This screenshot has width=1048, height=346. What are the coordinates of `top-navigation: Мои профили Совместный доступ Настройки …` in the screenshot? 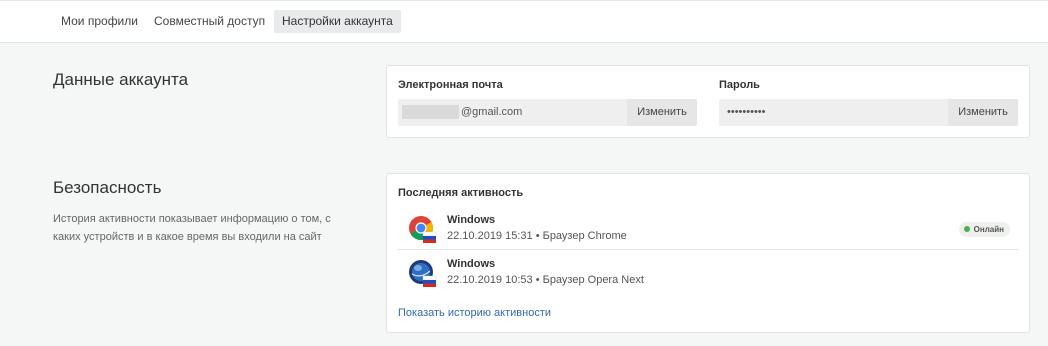 It's located at (524, 21).